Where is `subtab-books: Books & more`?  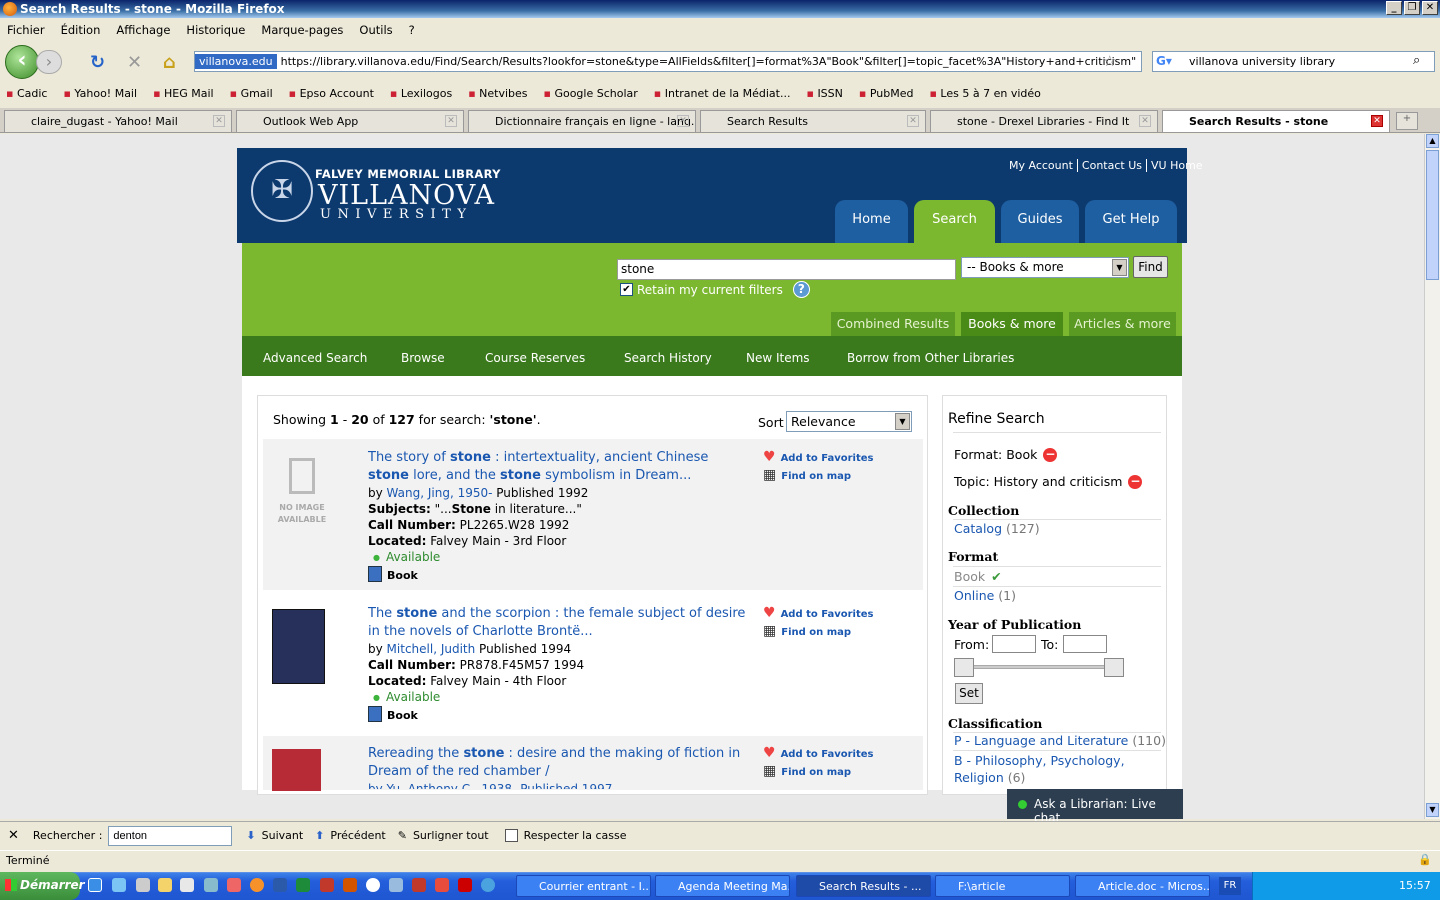
subtab-books: Books & more is located at coordinates (1012, 324).